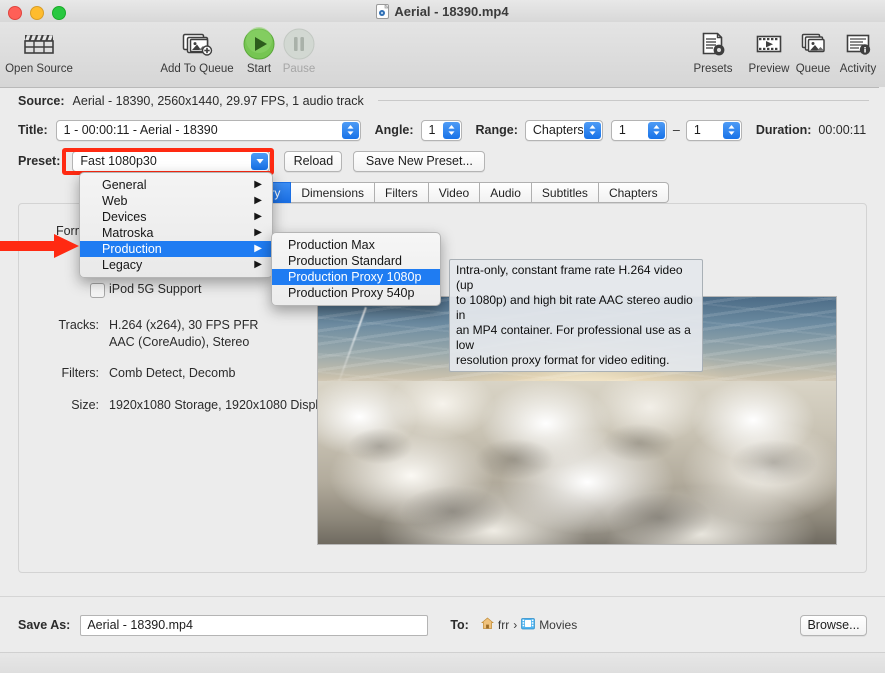 This screenshot has height=673, width=885. What do you see at coordinates (254, 625) in the screenshot?
I see `save-as-filename-input: Aerial - 18390.mp4` at bounding box center [254, 625].